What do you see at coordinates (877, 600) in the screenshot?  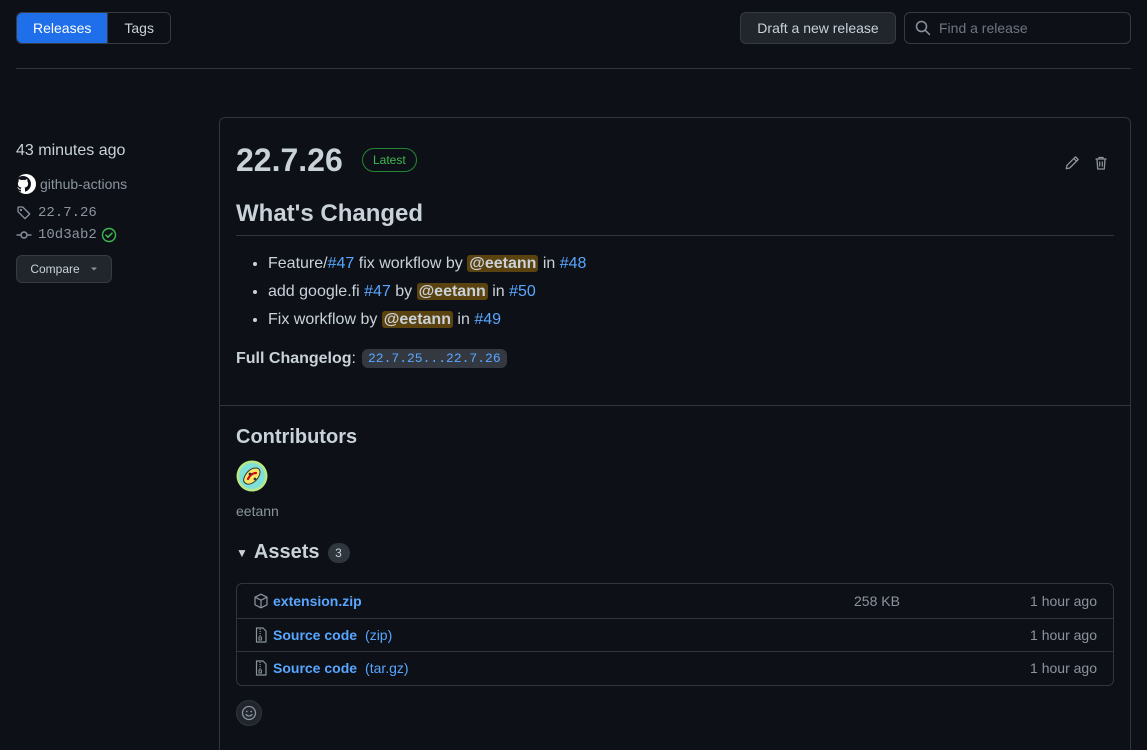 I see `asset-size: 258 KB` at bounding box center [877, 600].